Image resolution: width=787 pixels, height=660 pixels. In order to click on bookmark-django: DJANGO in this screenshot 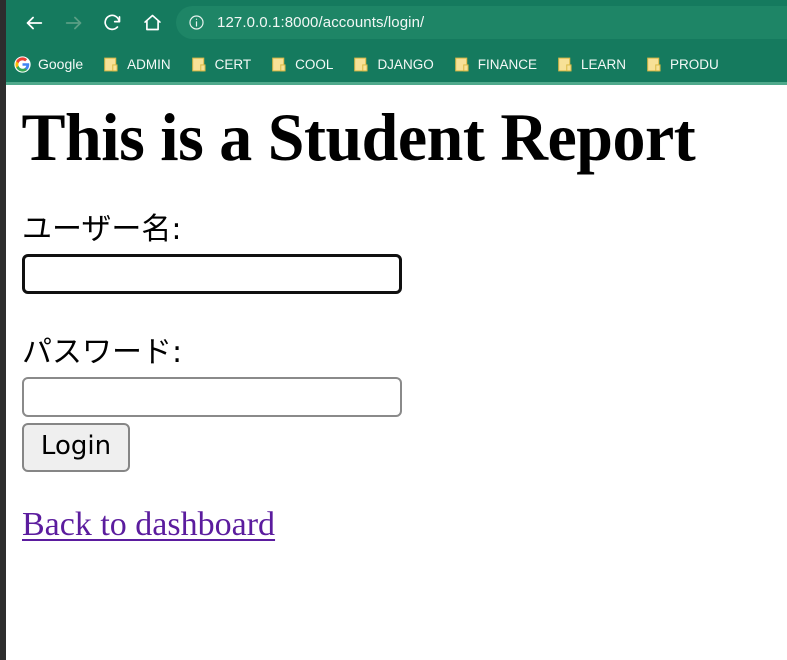, I will do `click(393, 64)`.